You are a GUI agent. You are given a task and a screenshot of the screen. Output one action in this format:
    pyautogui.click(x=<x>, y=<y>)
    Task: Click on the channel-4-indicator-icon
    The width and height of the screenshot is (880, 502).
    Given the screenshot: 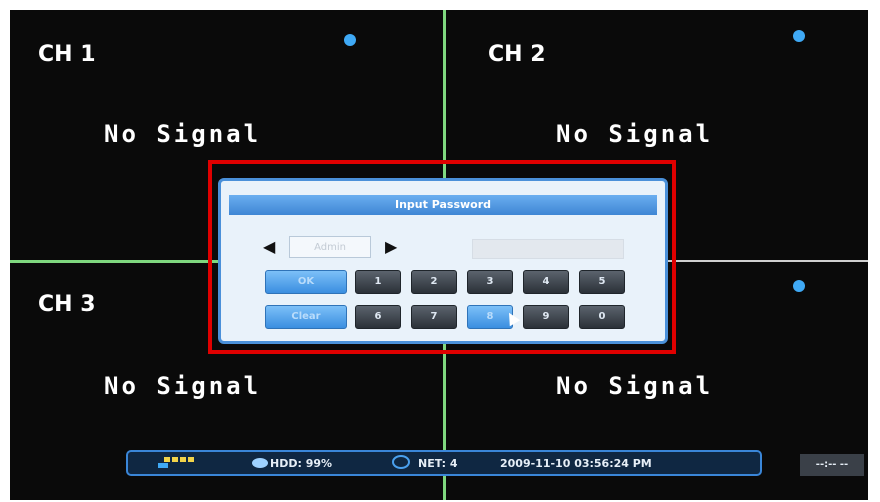 What is the action you would take?
    pyautogui.click(x=799, y=286)
    